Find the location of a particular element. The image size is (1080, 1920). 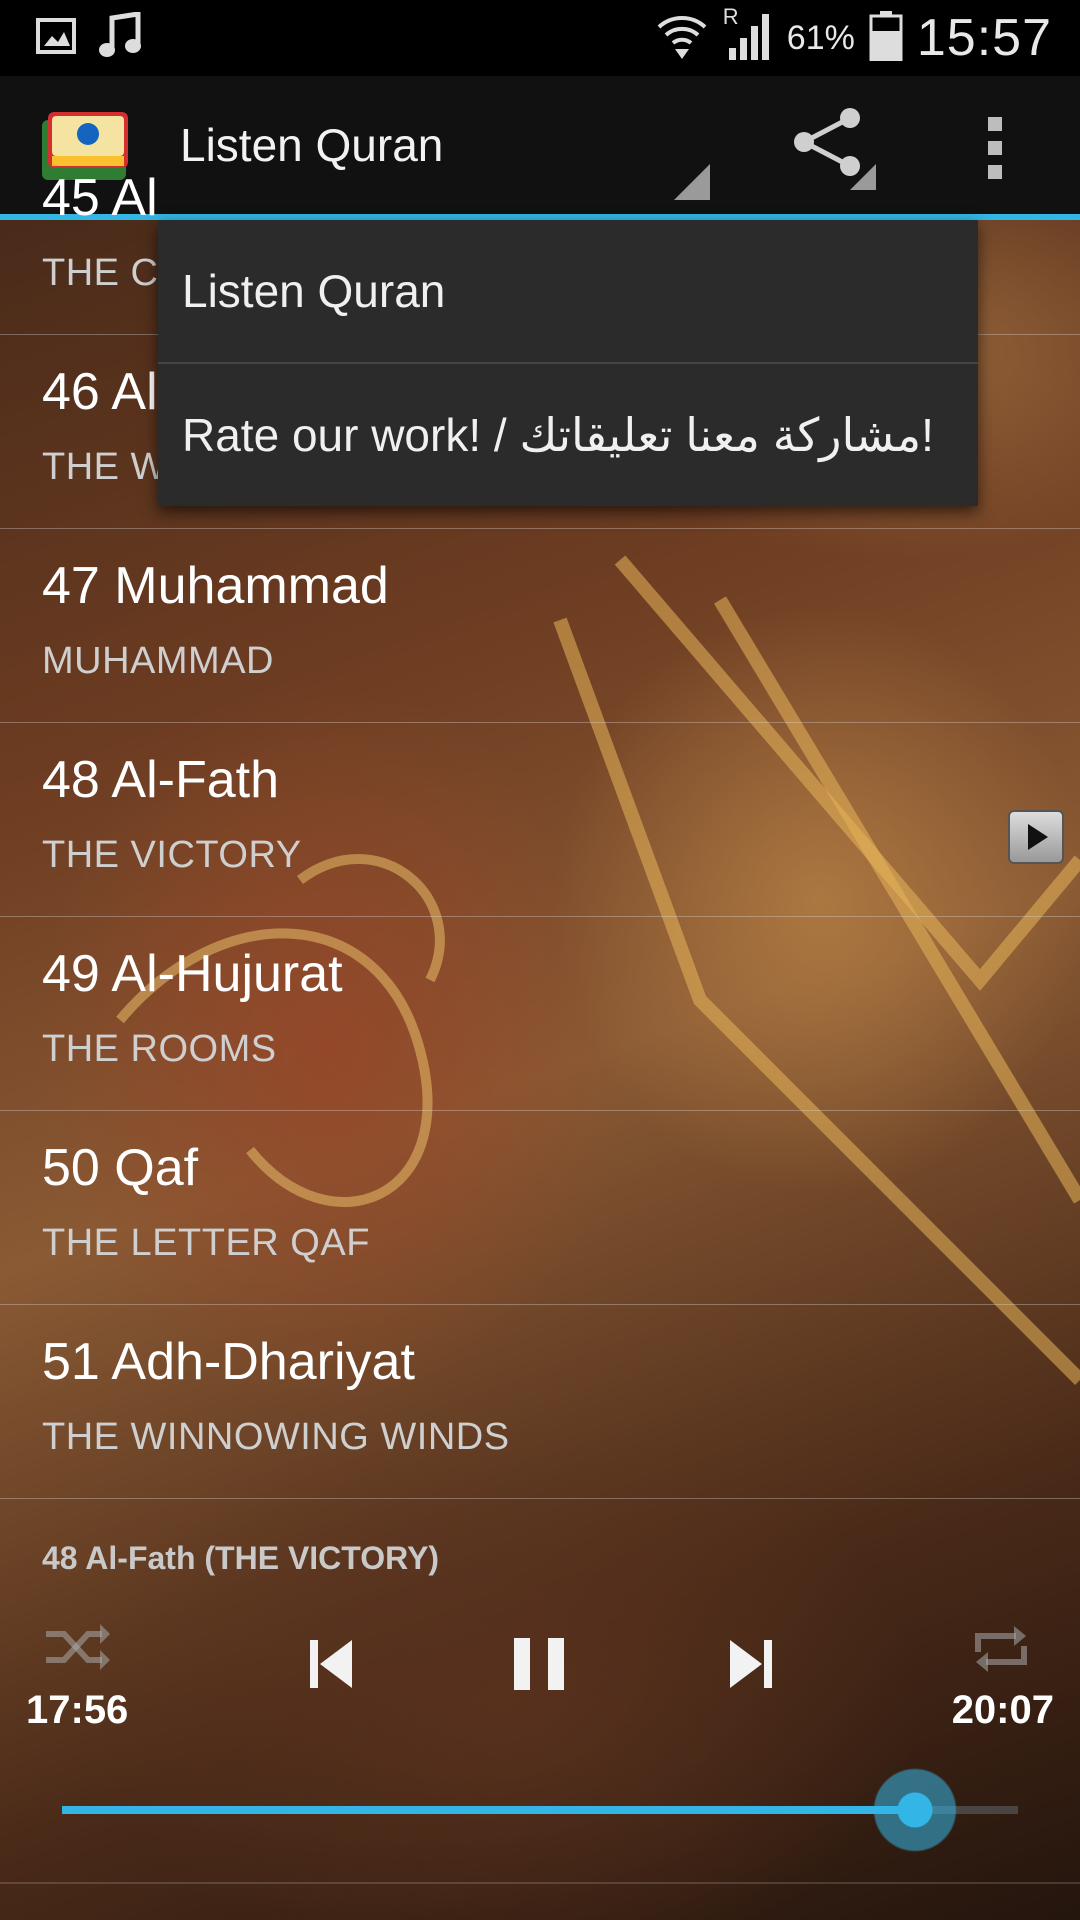

status-bar: R 61% 15:57 is located at coordinates (540, 38).